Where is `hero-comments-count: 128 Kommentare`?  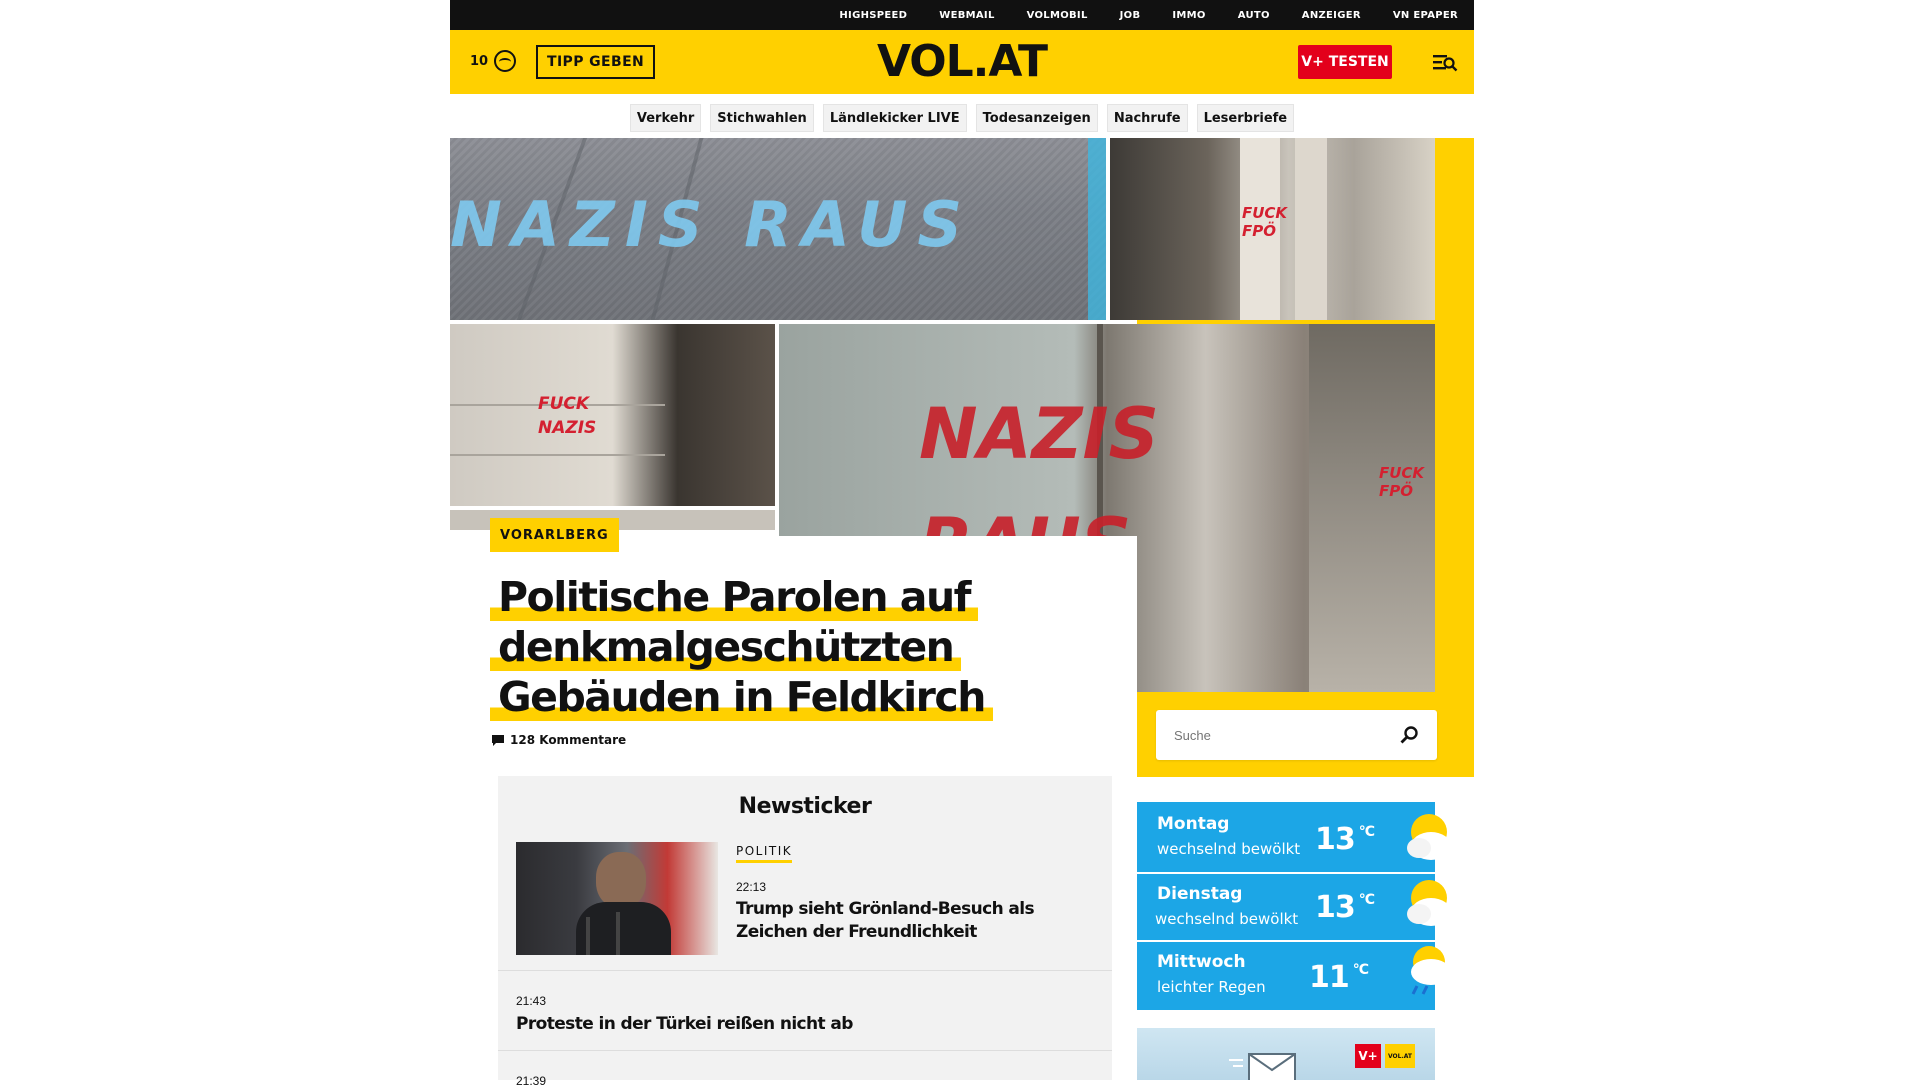 hero-comments-count: 128 Kommentare is located at coordinates (568, 740).